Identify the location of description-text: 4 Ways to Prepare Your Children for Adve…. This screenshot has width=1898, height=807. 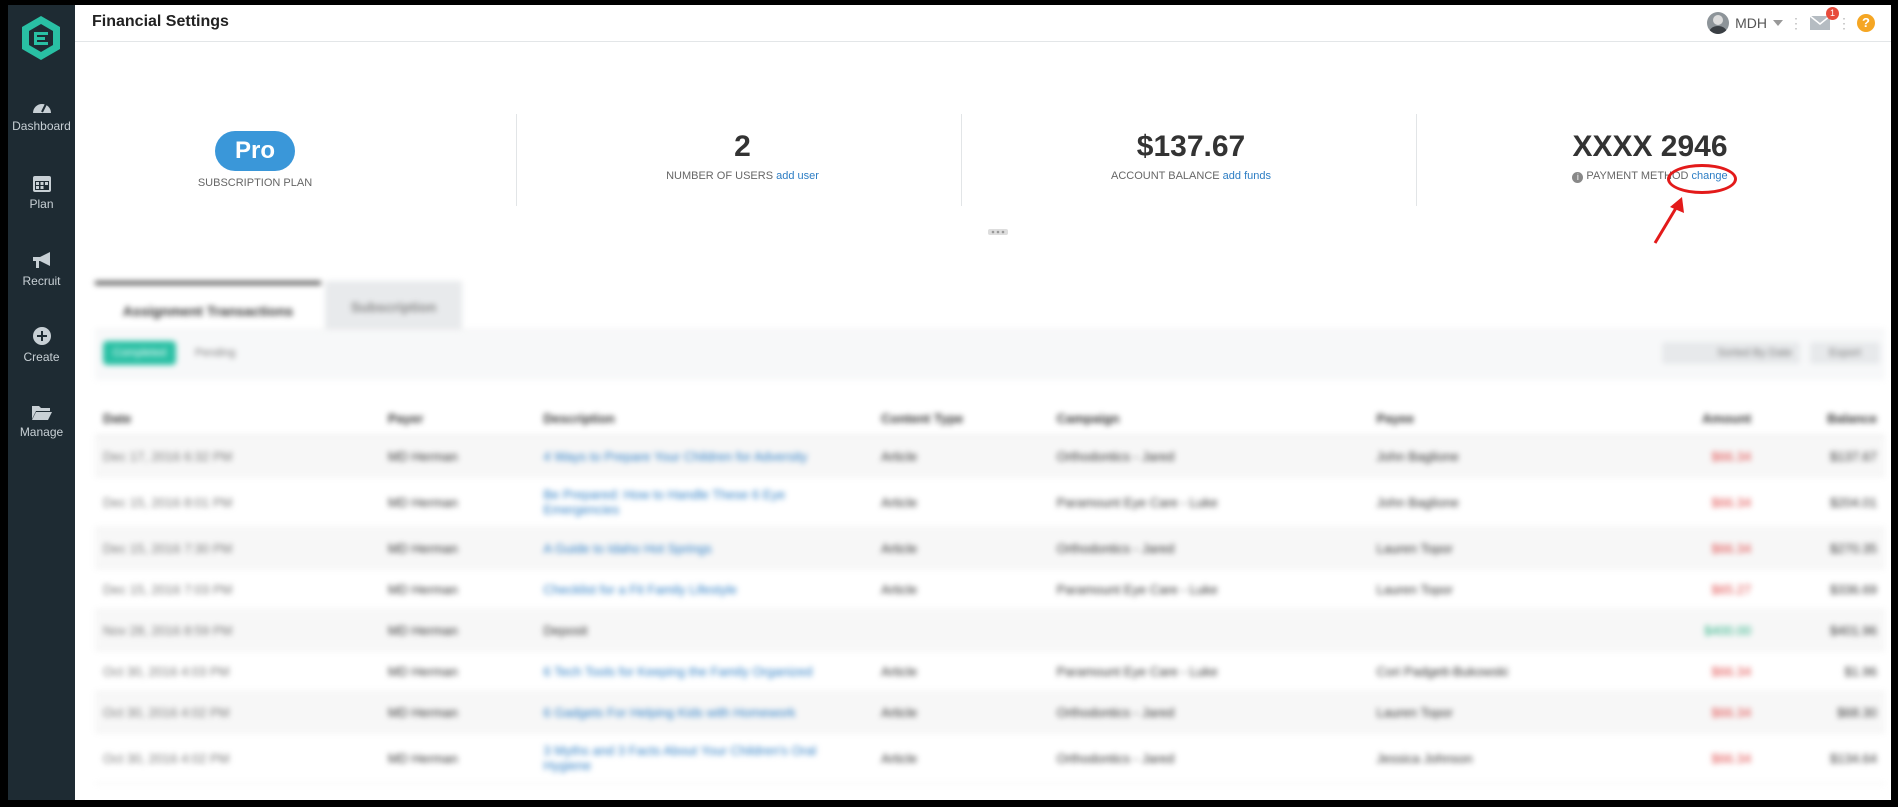
(675, 456).